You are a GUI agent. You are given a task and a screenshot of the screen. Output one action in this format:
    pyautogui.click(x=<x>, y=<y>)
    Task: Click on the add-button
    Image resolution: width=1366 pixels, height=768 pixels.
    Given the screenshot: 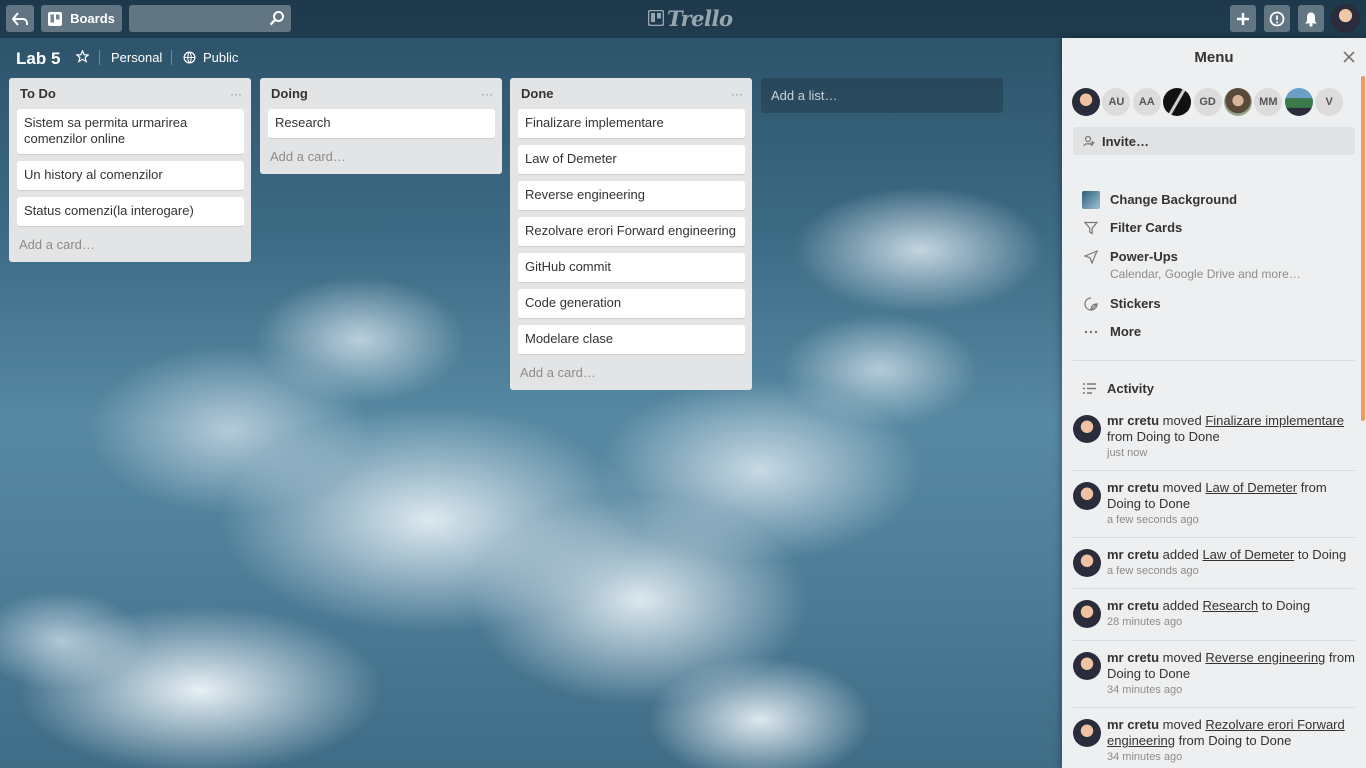 What is the action you would take?
    pyautogui.click(x=1243, y=18)
    